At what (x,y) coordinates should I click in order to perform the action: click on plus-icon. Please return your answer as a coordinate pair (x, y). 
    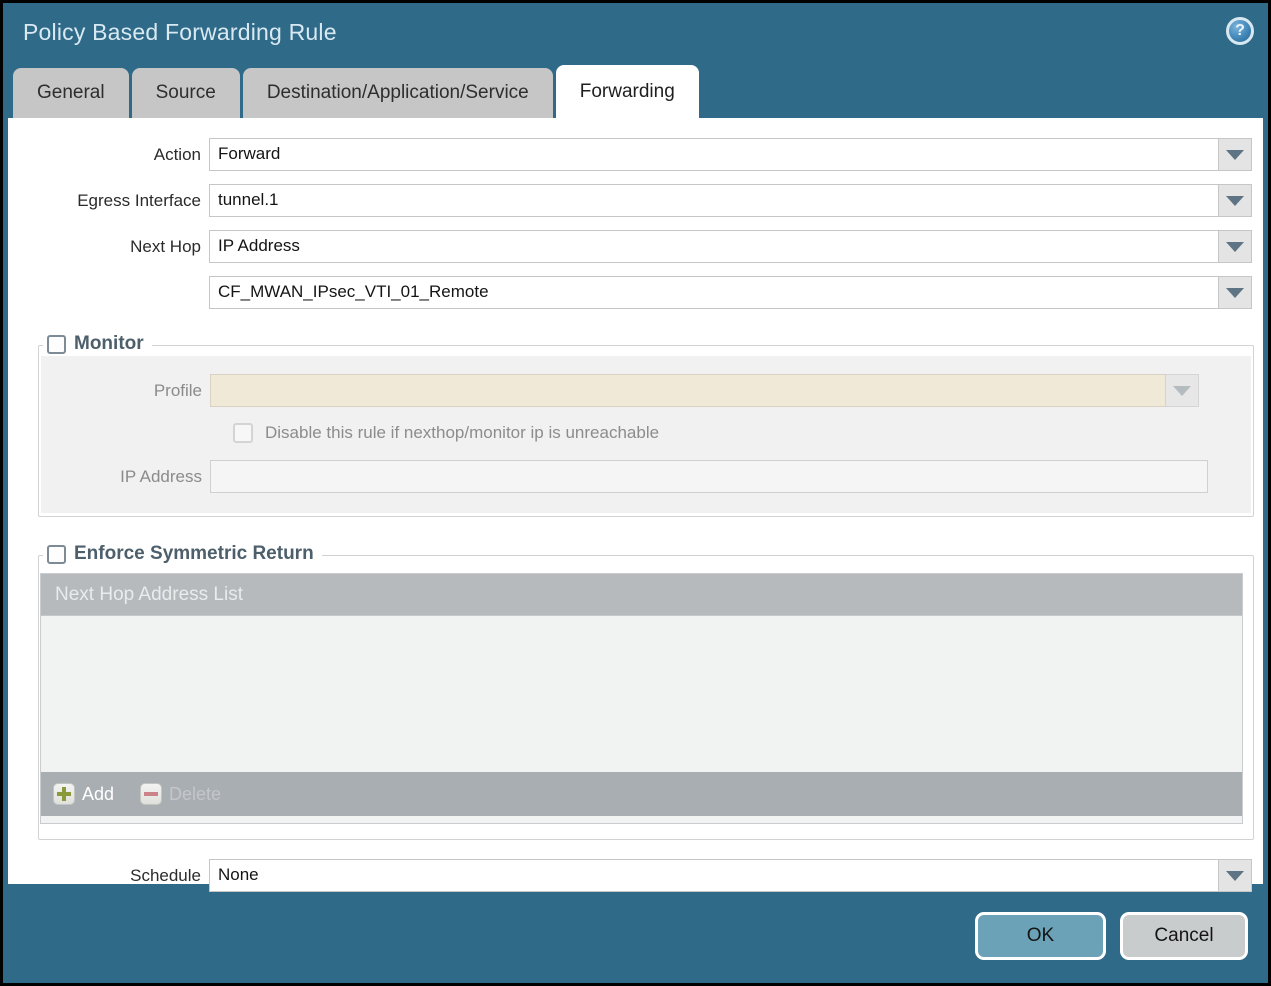
    Looking at the image, I should click on (64, 794).